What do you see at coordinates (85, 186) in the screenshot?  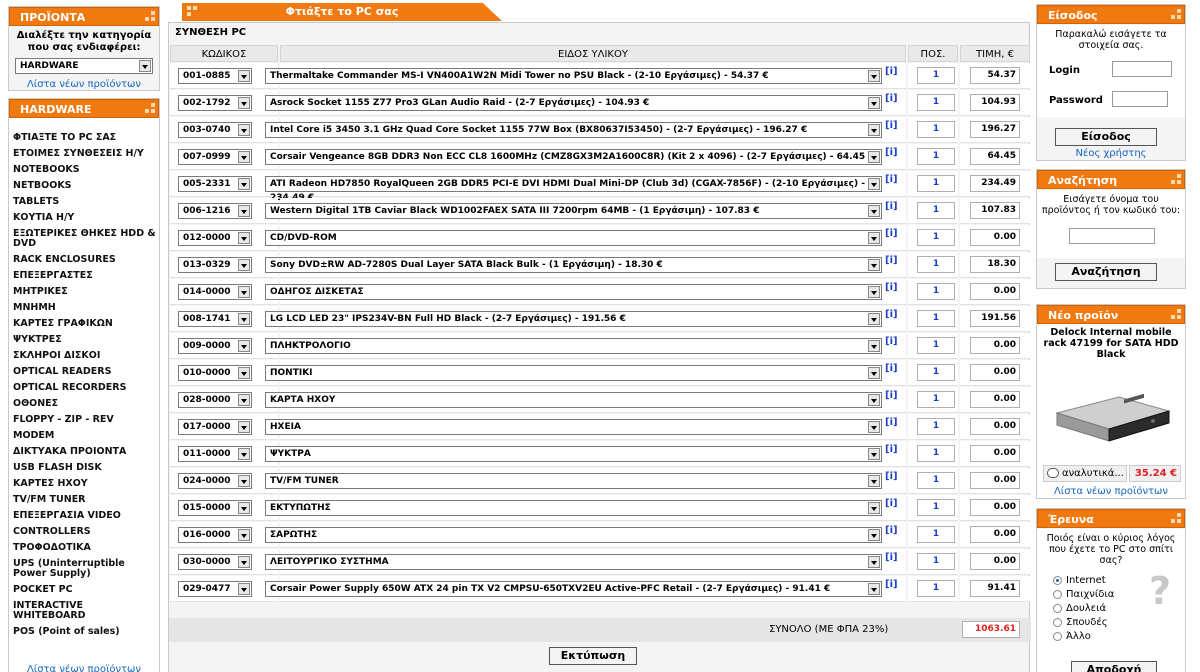 I see `hardware-category-item: NETBOOKS` at bounding box center [85, 186].